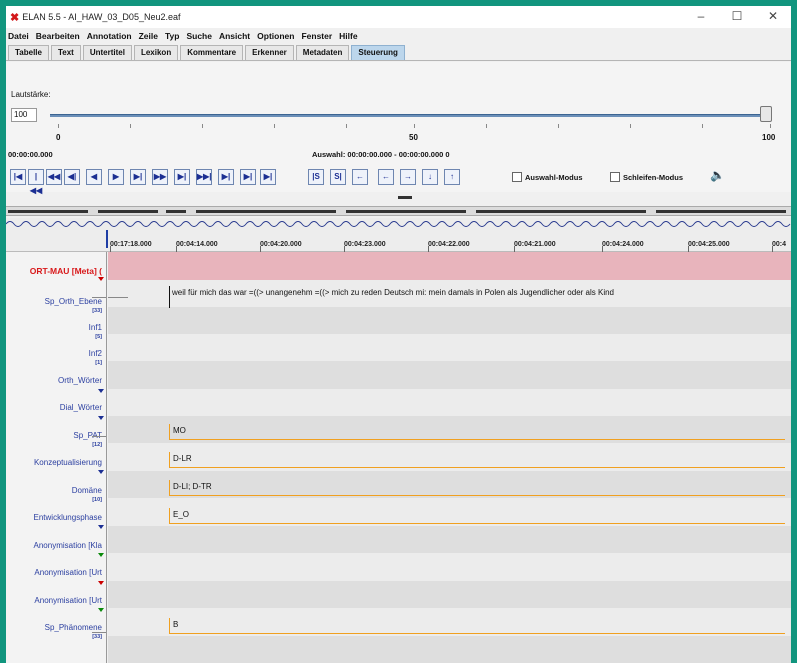 The image size is (797, 663). What do you see at coordinates (54, 177) in the screenshot?
I see `previous-second-button: ◀◀` at bounding box center [54, 177].